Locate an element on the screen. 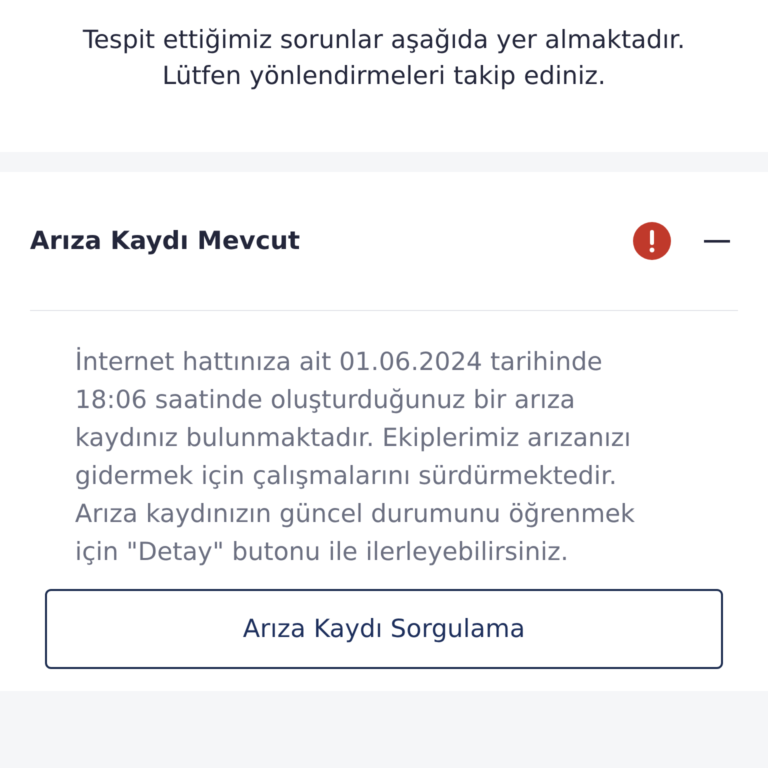 The height and width of the screenshot is (768, 768). query-fault-button: Arıza Kaydı Sorgulama is located at coordinates (384, 629).